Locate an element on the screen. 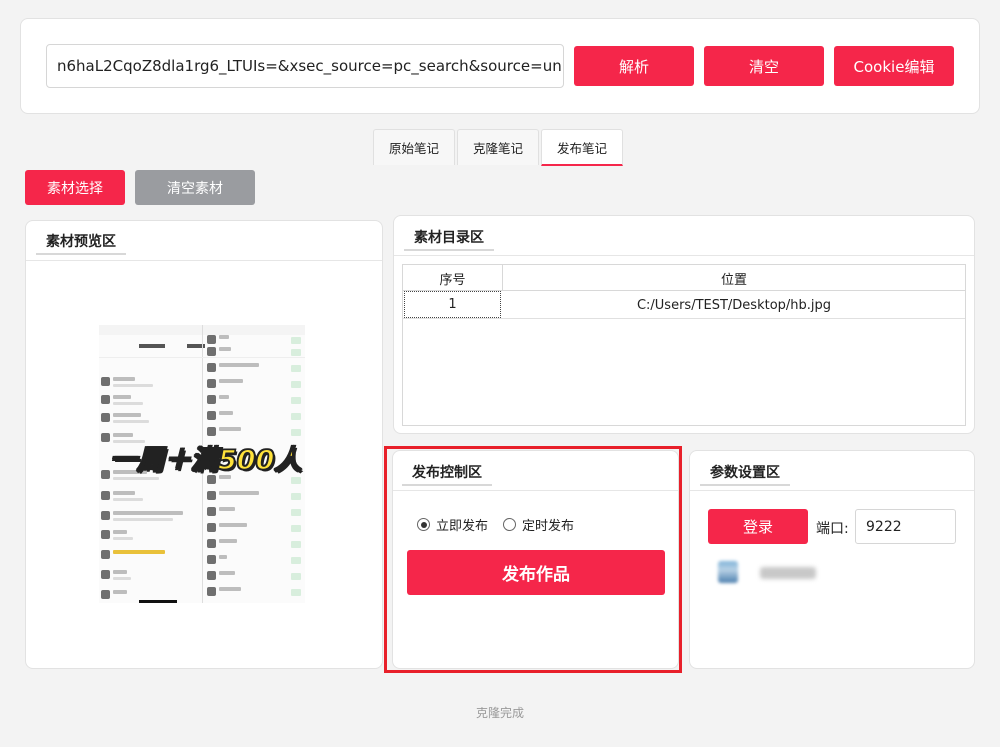  username-blurred is located at coordinates (788, 573).